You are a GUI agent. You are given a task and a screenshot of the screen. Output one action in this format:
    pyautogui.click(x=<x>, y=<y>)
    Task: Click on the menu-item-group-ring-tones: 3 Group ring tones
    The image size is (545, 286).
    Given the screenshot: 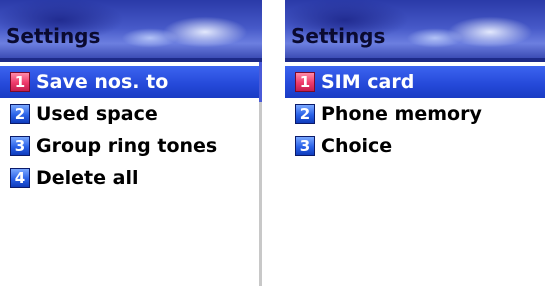 What is the action you would take?
    pyautogui.click(x=131, y=146)
    